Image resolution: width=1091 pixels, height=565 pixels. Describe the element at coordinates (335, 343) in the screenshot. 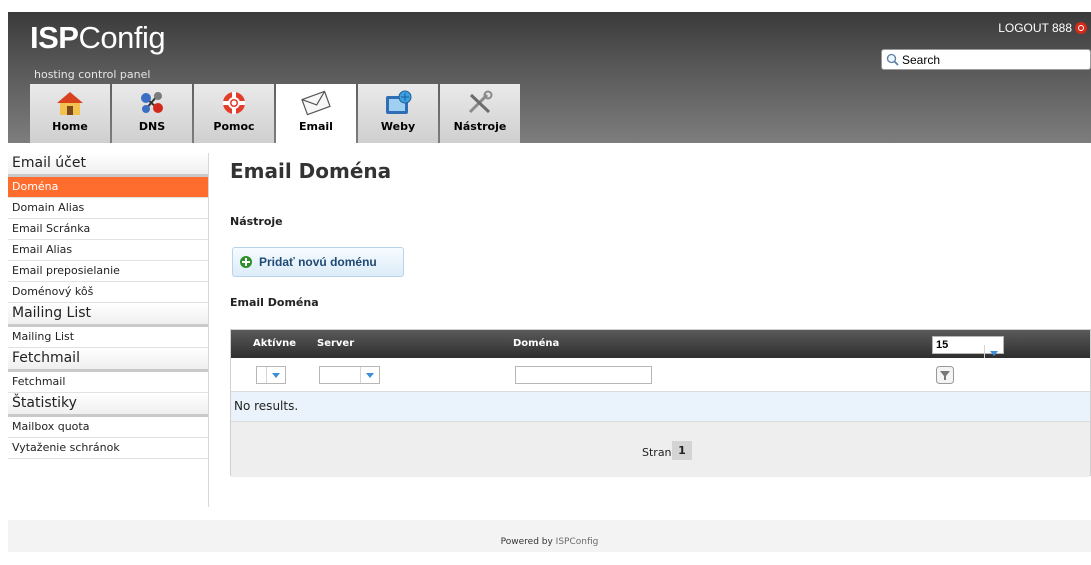

I see `column-server: Server` at that location.